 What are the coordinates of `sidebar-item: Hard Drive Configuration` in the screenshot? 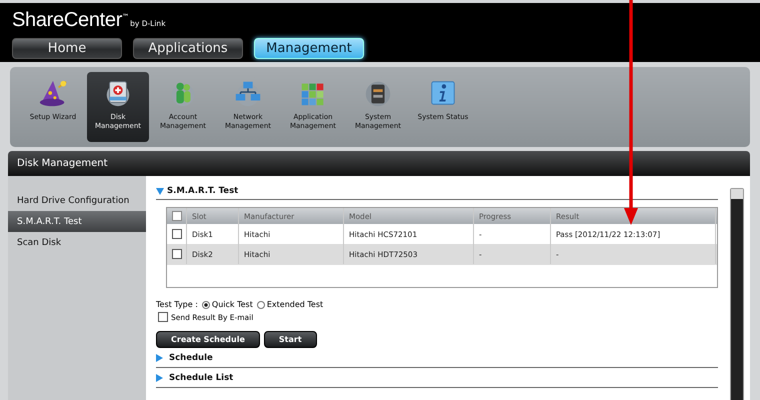 It's located at (77, 200).